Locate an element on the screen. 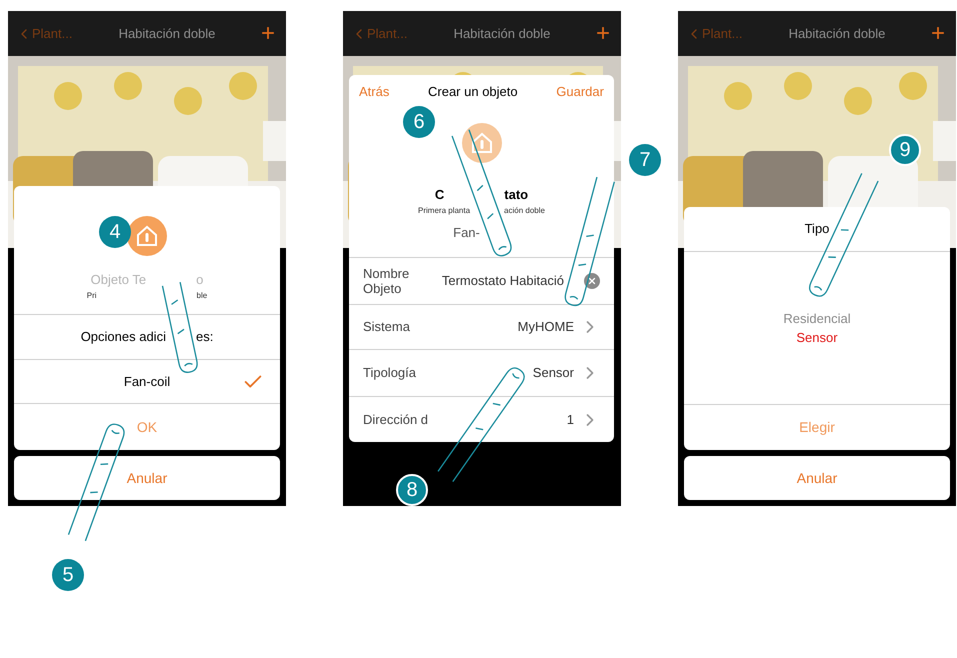  object-location: Primera planta is located at coordinates (444, 210).